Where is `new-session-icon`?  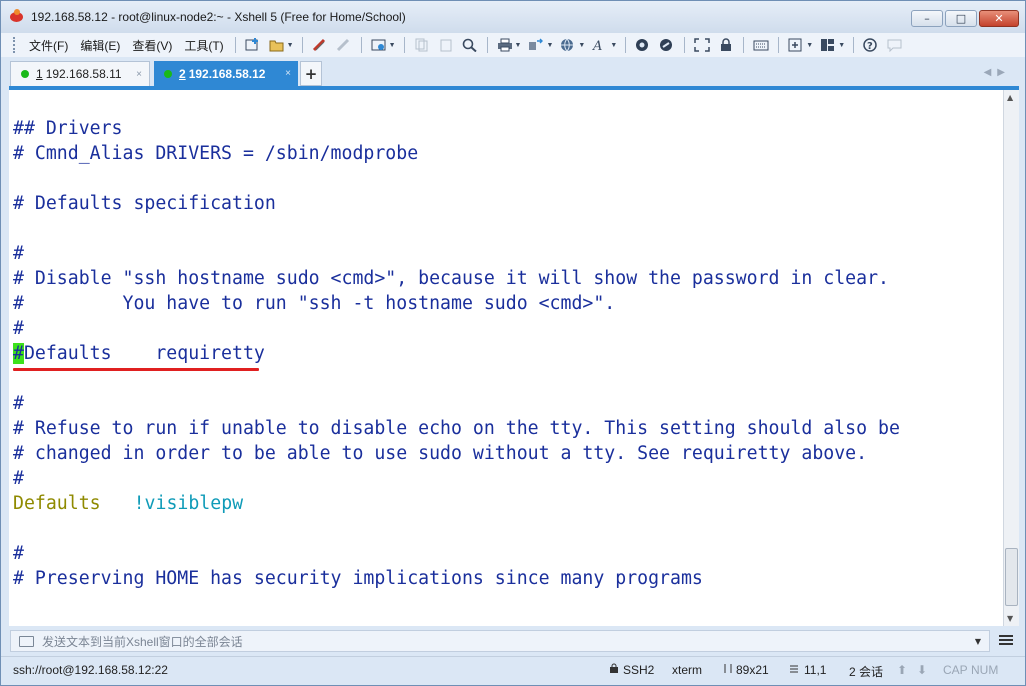 new-session-icon is located at coordinates (253, 45).